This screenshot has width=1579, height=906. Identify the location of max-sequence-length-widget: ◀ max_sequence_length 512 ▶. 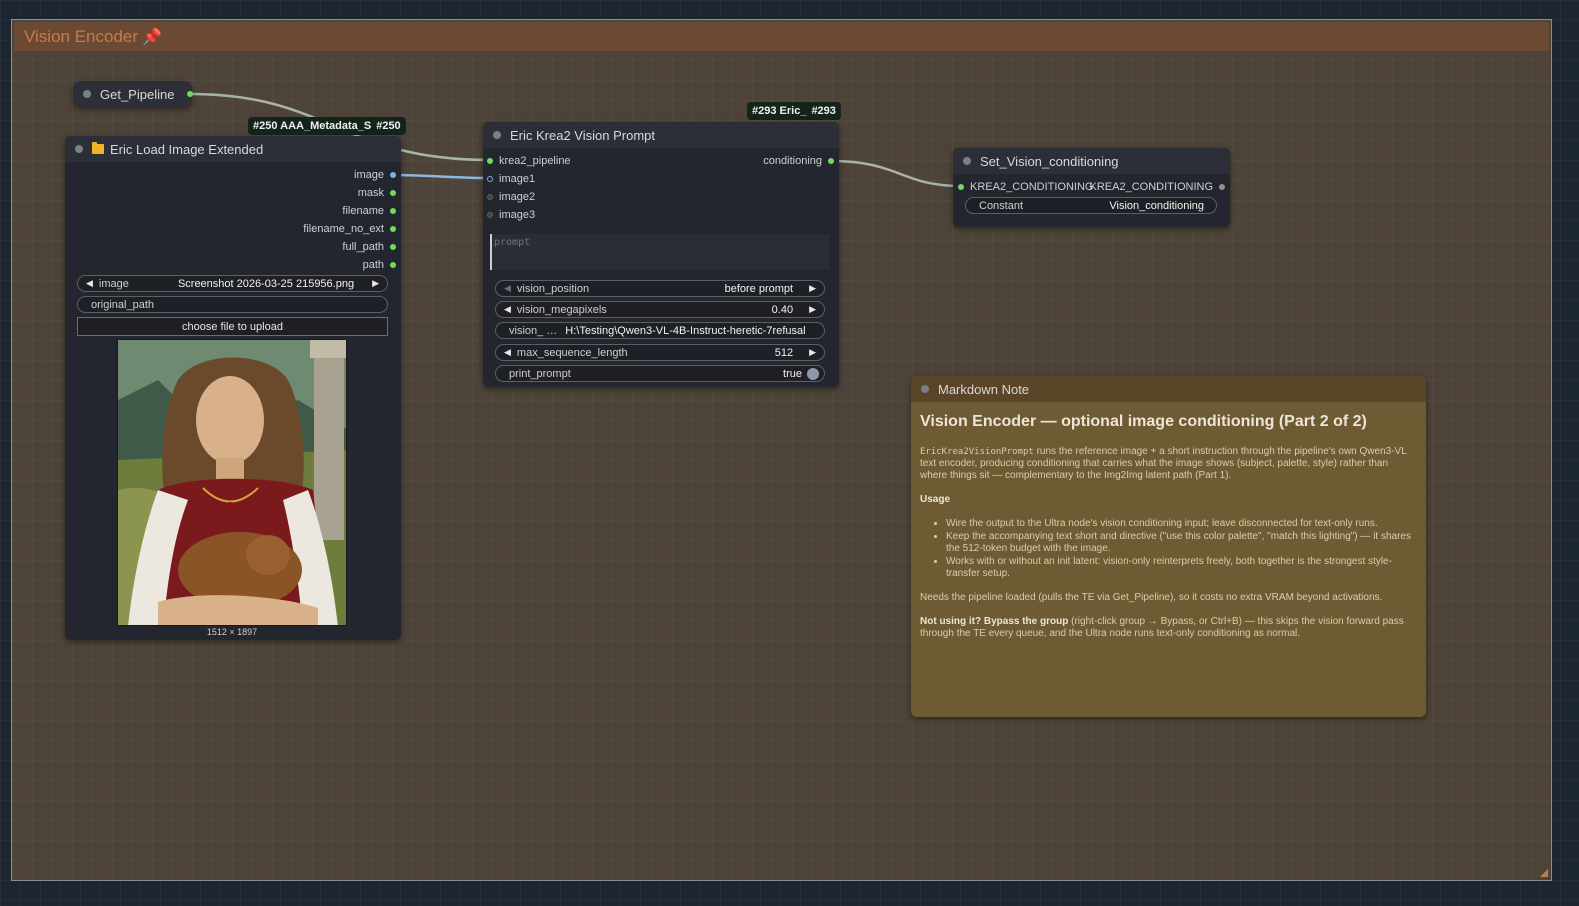
(660, 352).